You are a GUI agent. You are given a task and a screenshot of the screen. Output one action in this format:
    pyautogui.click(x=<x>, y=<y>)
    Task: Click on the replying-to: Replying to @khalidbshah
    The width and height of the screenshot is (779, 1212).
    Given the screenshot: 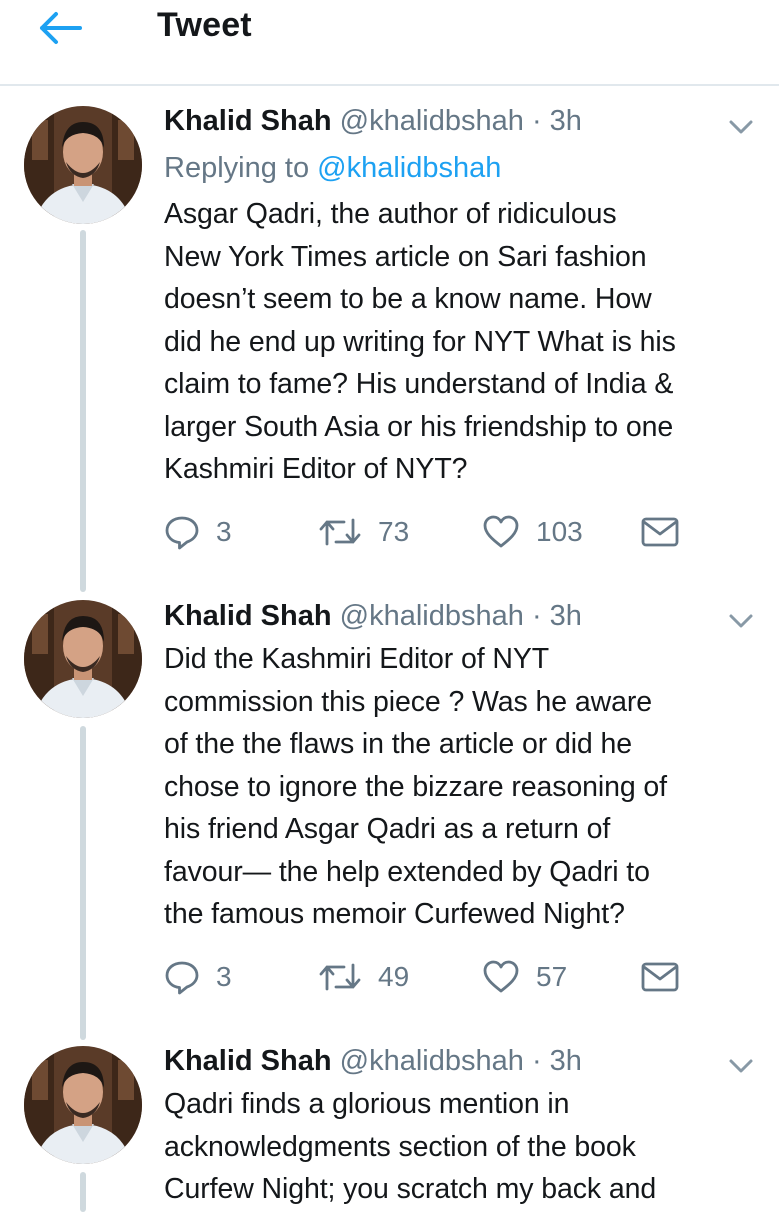 What is the action you would take?
    pyautogui.click(x=332, y=168)
    